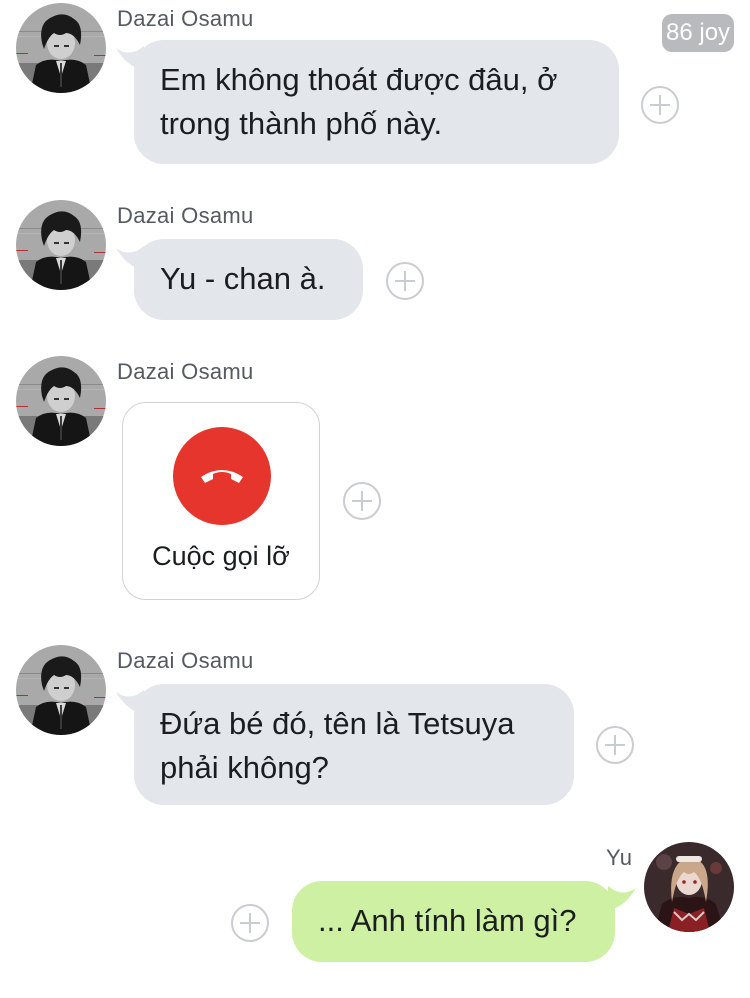  What do you see at coordinates (221, 556) in the screenshot?
I see `call-status-label: Cuộc gọi lỡ` at bounding box center [221, 556].